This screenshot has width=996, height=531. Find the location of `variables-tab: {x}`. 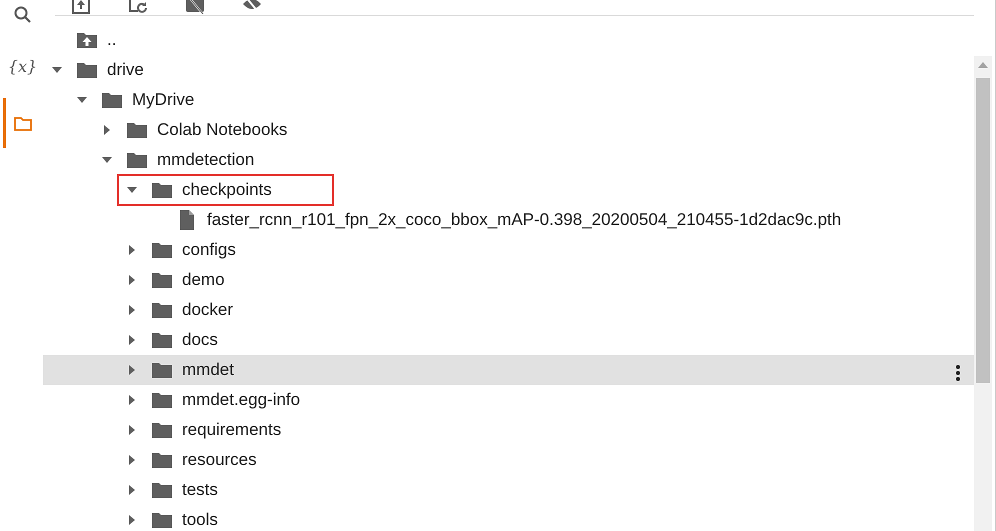

variables-tab: {x} is located at coordinates (21, 67).